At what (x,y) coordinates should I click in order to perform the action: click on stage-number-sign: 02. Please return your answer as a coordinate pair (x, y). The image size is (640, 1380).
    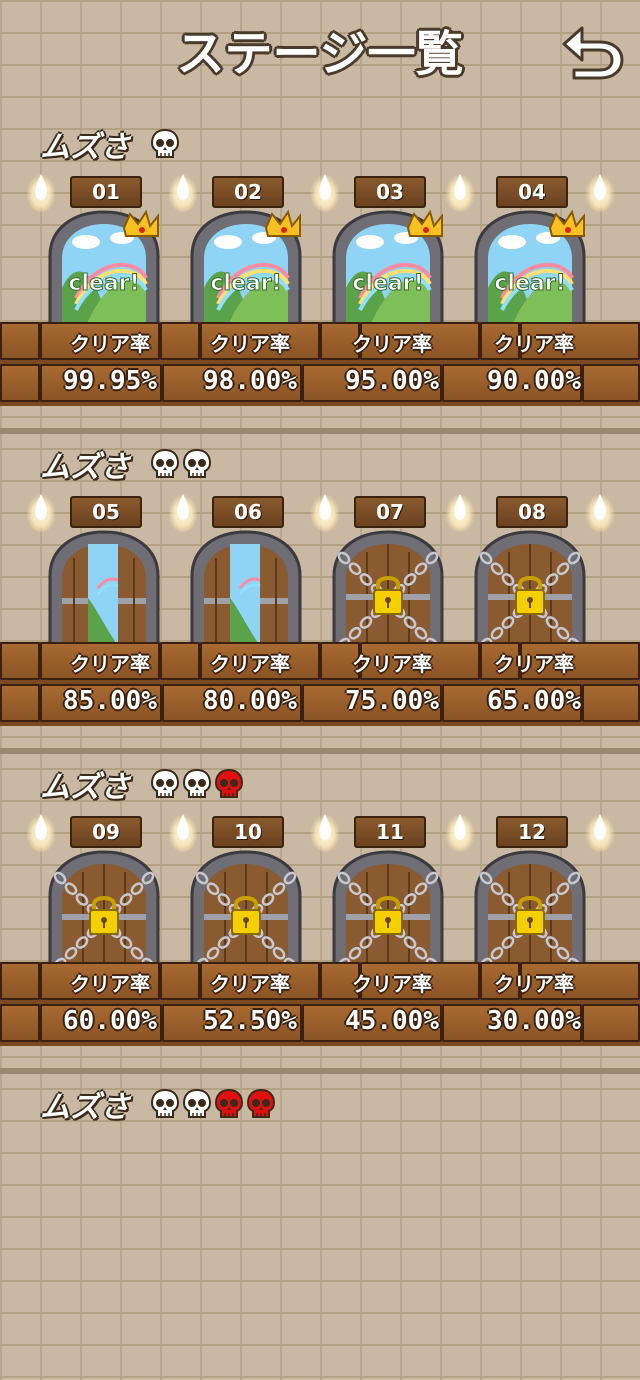
    Looking at the image, I should click on (248, 192).